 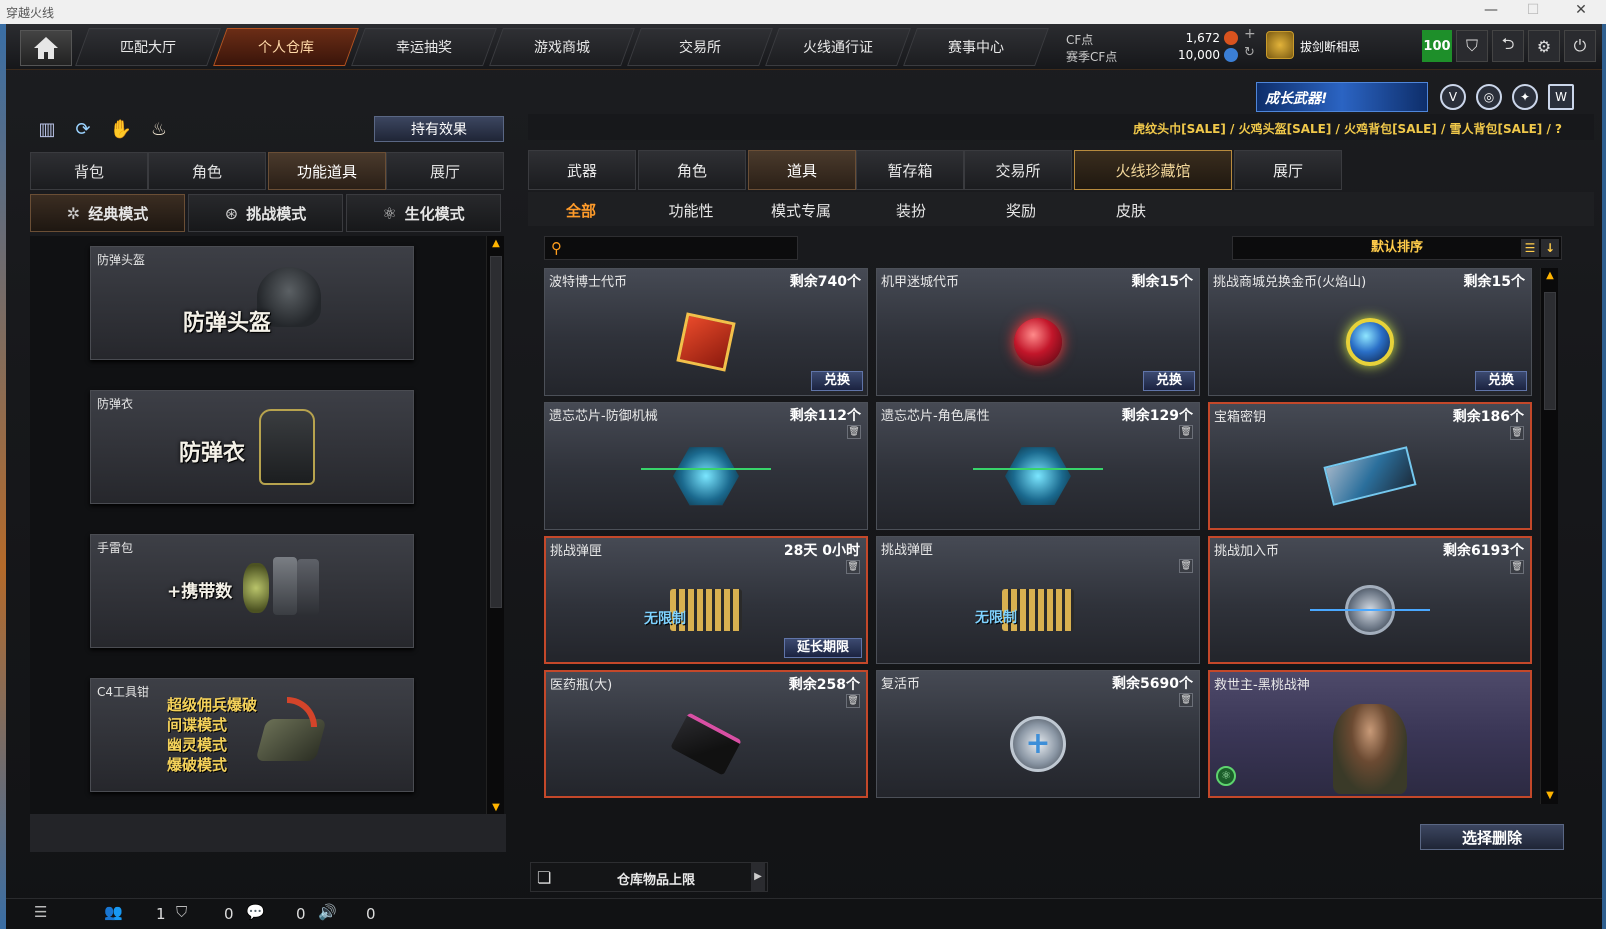 I want to click on add-cf-icon: +, so click(x=1250, y=34).